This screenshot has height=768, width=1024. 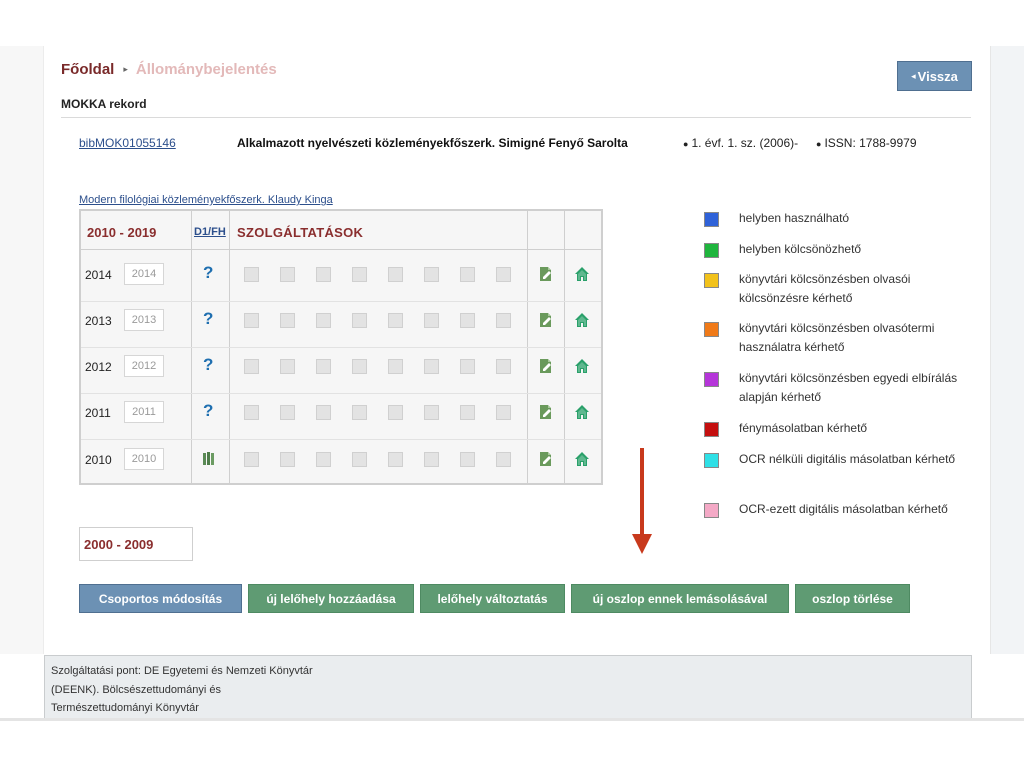 What do you see at coordinates (745, 143) in the screenshot?
I see `edition-text: 1. évf. 1. sz. (2006)-` at bounding box center [745, 143].